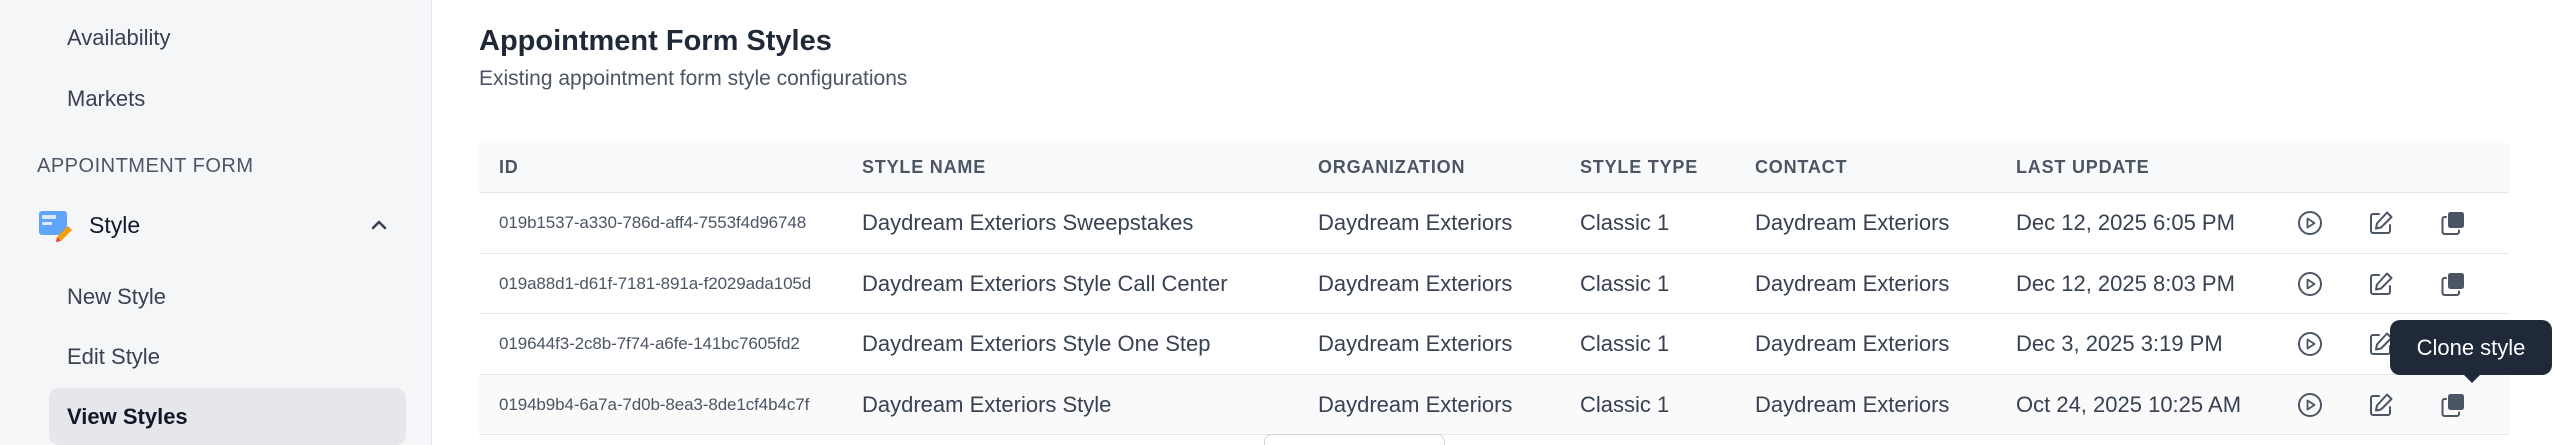 This screenshot has width=2554, height=445. I want to click on sidebar-item-new-style: New Style, so click(227, 296).